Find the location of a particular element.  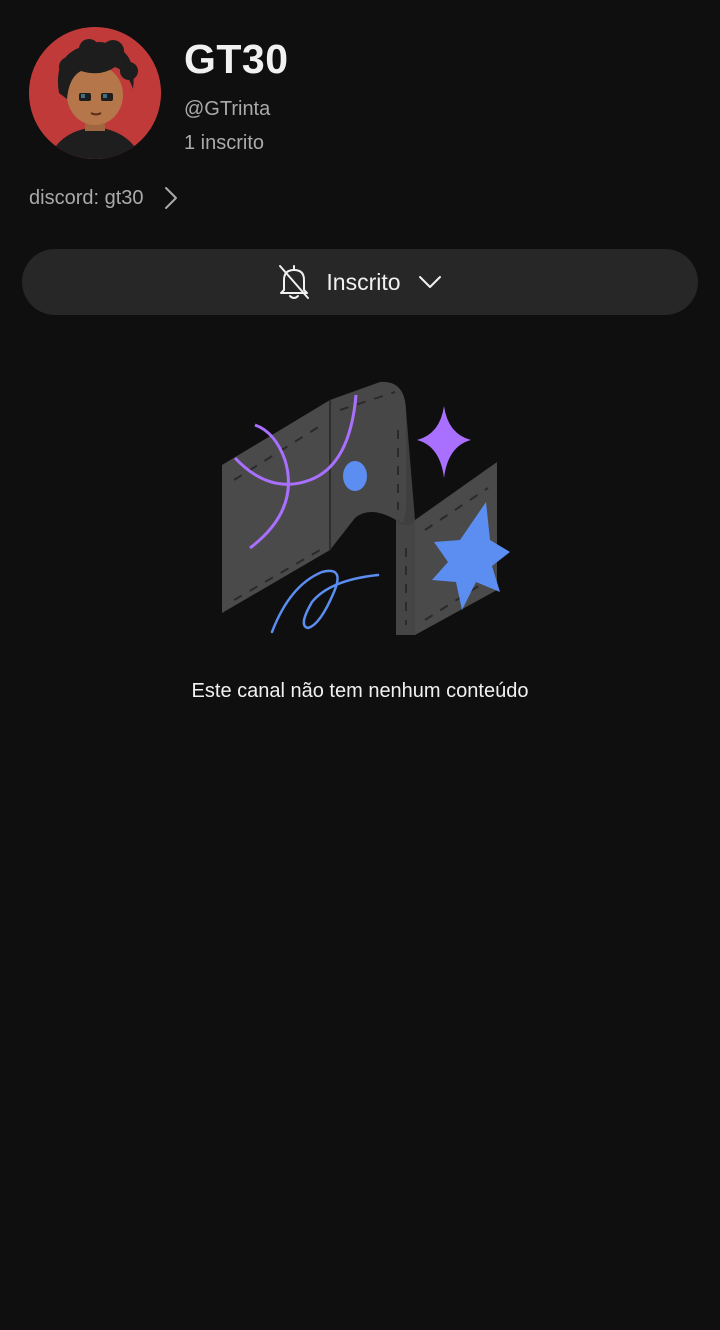

channel-link-label: discord: gt30 is located at coordinates (86, 197).